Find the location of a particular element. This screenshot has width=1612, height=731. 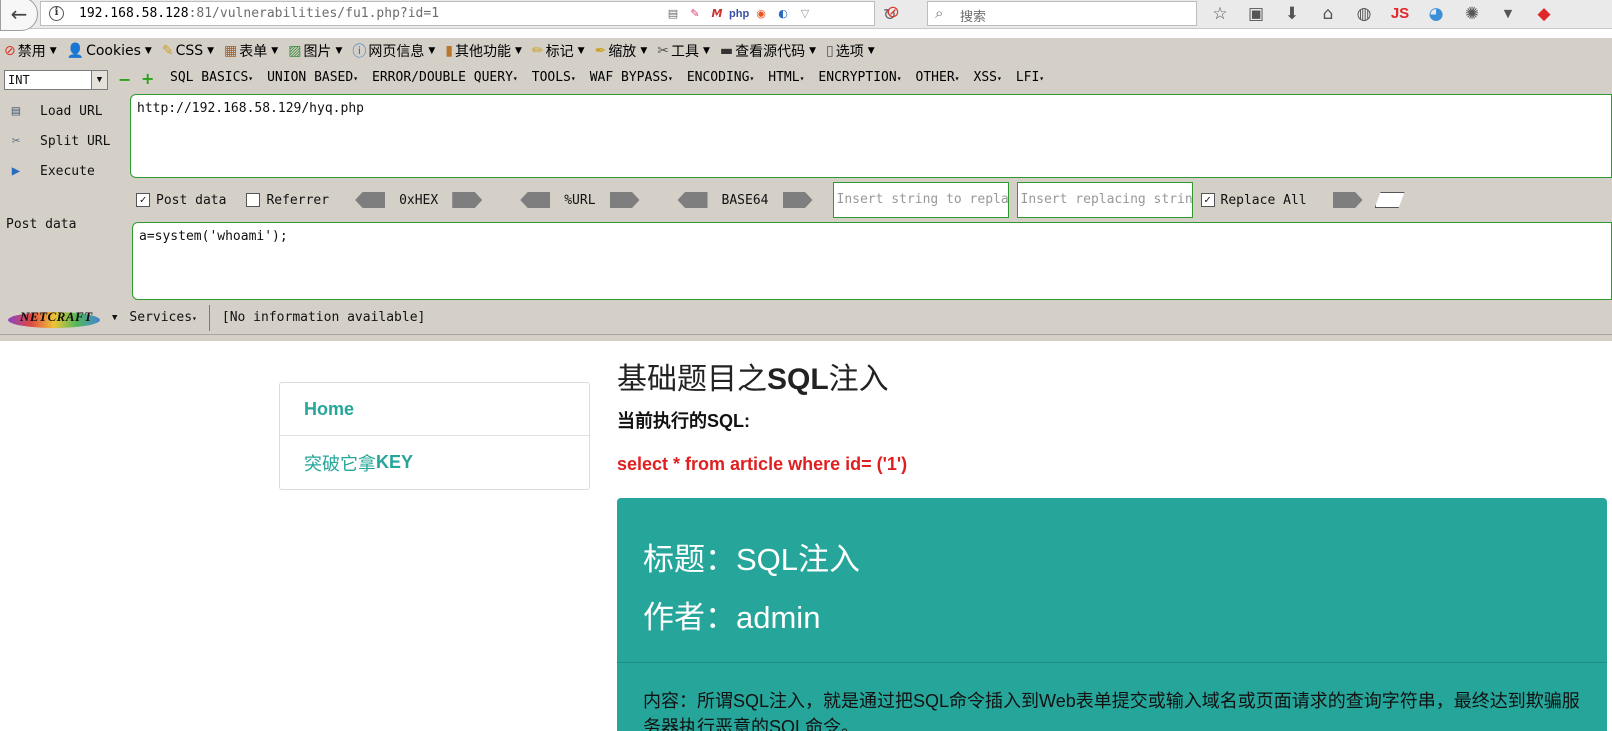

site-info-icon: i is located at coordinates (56, 13).